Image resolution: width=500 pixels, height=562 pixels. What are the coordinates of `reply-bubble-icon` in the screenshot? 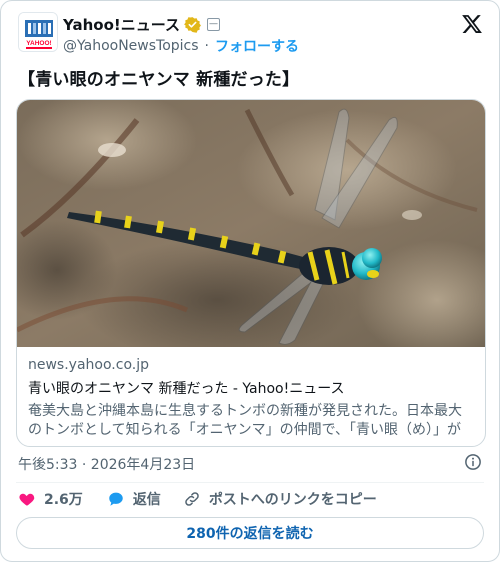 It's located at (116, 499).